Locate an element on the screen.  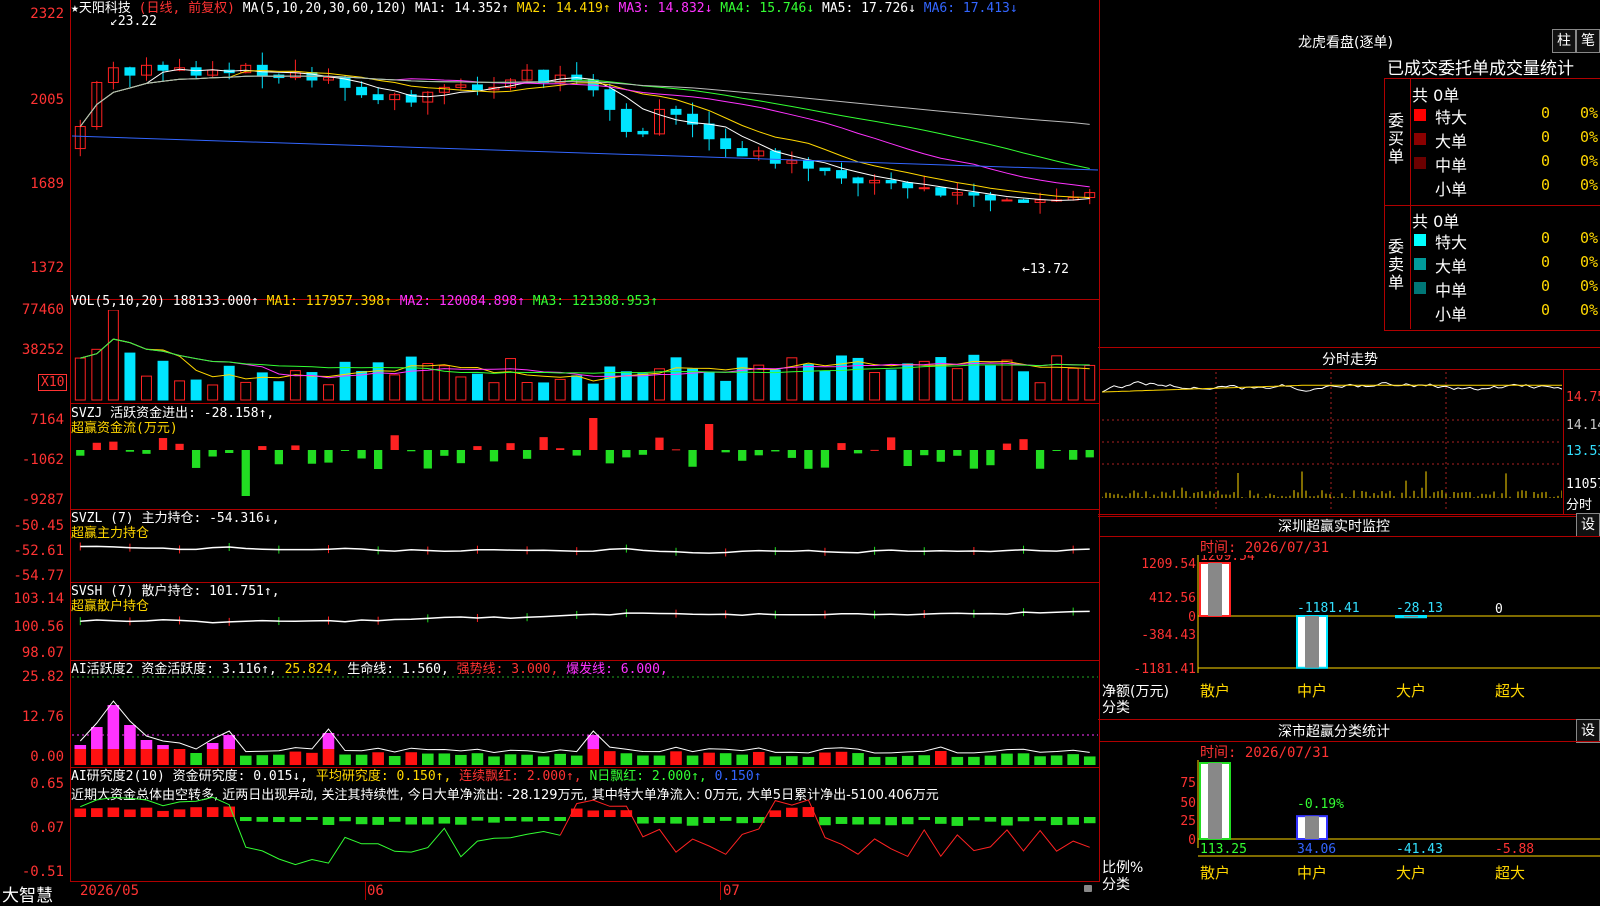
svzl-axis-label: -54.77 is located at coordinates (38, 576).